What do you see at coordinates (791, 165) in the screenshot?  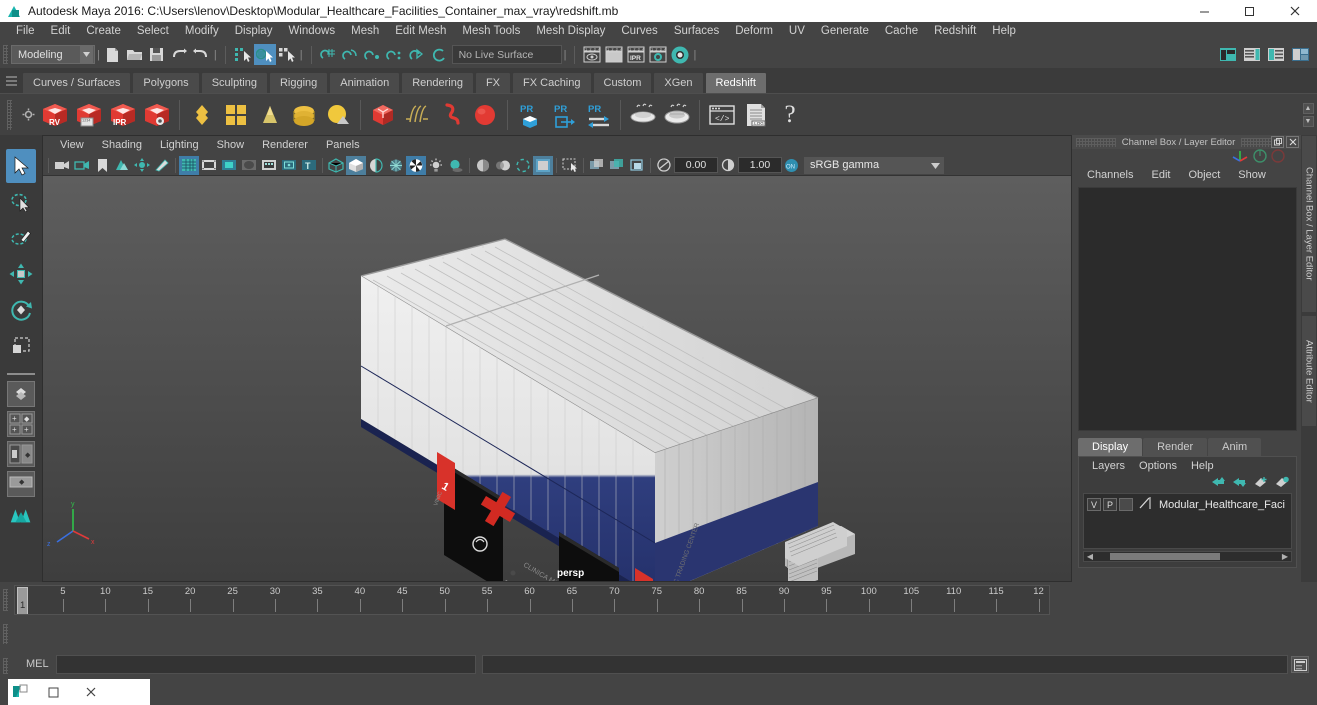 I see `color-management-toggle-icon: ON` at bounding box center [791, 165].